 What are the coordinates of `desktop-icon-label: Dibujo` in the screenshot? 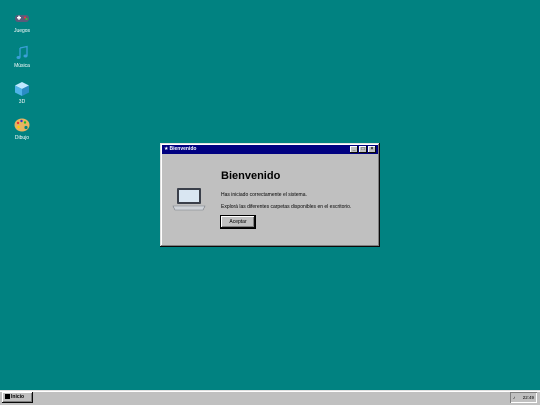 It's located at (22, 138).